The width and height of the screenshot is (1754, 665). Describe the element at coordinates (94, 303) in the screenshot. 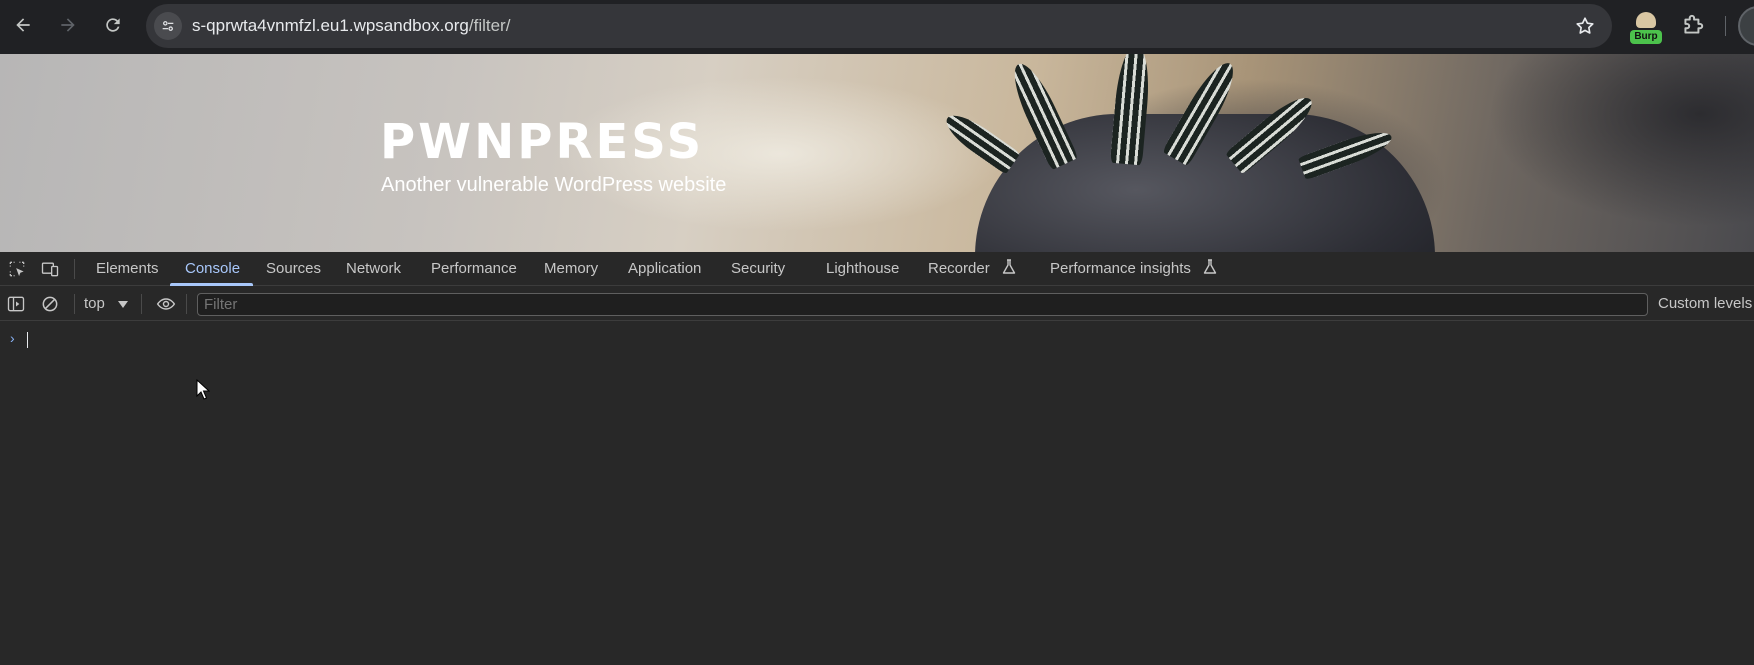

I see `context-selector: top` at that location.